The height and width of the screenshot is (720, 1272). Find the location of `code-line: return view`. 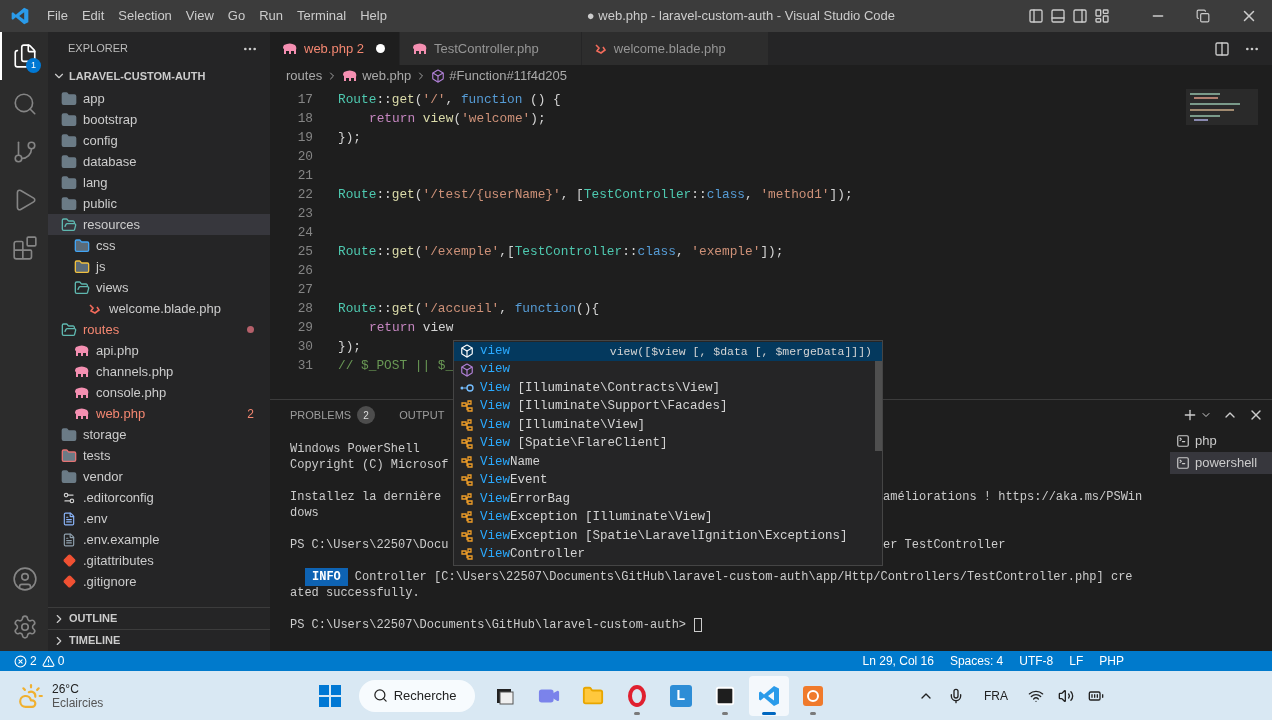

code-line: return view is located at coordinates (411, 327).